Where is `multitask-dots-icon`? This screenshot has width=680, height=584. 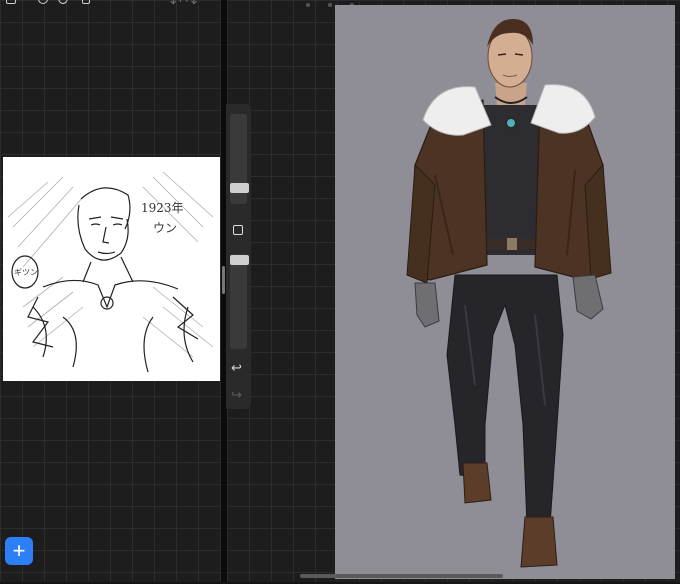 multitask-dots-icon is located at coordinates (330, 3).